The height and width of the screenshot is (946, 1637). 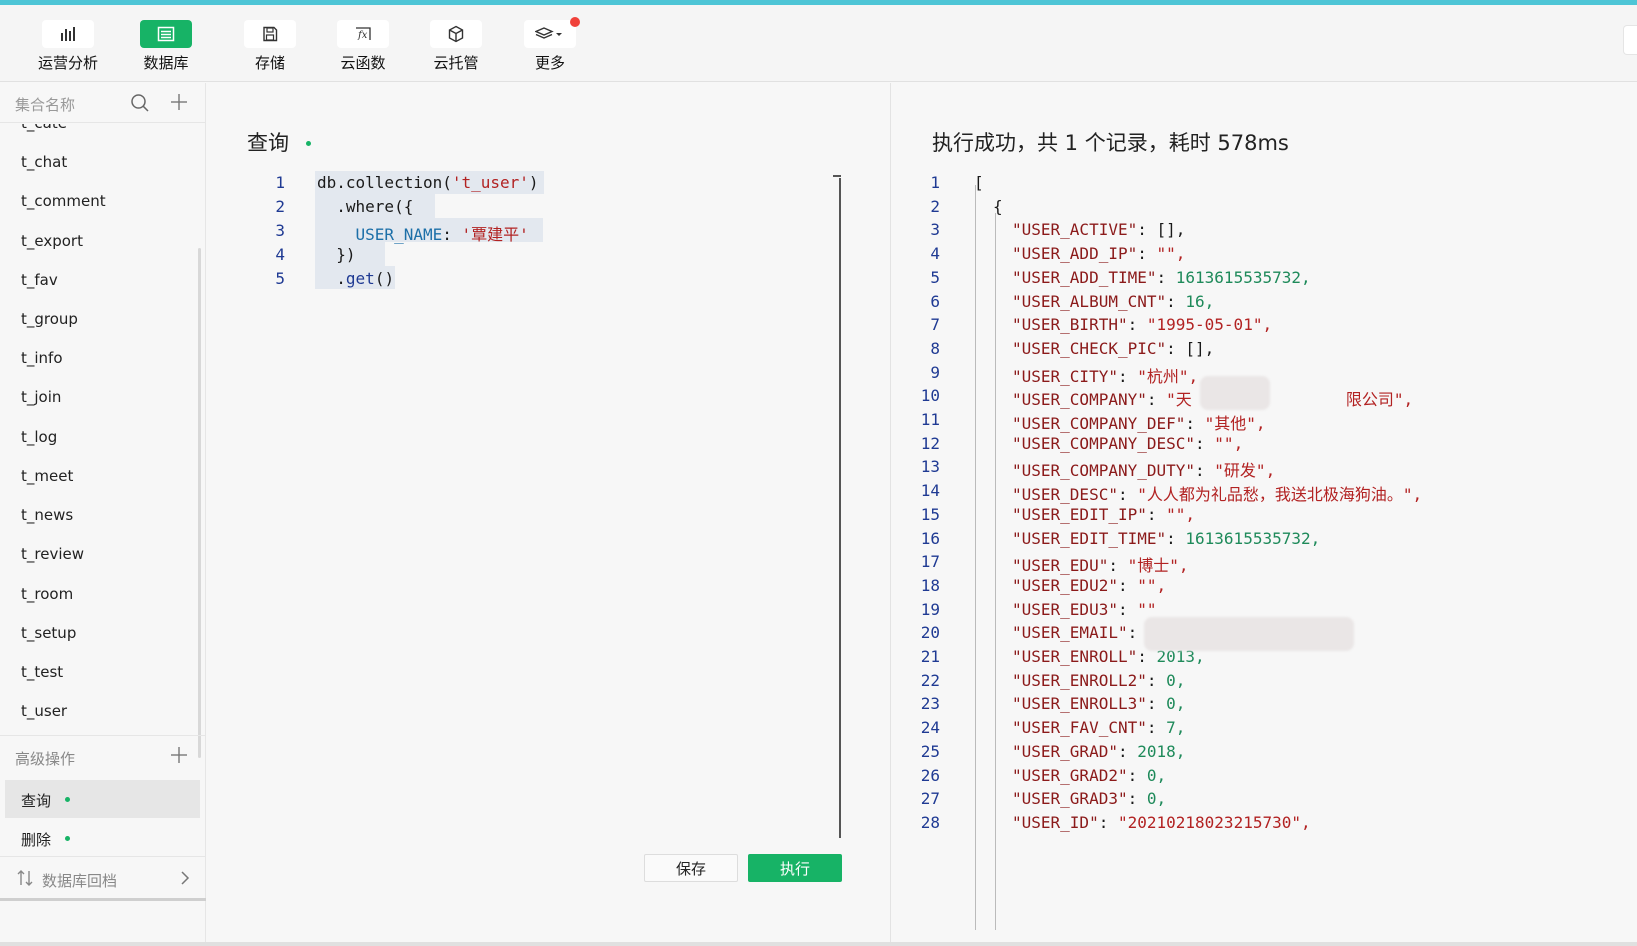 I want to click on add-collection-icon, so click(x=179, y=102).